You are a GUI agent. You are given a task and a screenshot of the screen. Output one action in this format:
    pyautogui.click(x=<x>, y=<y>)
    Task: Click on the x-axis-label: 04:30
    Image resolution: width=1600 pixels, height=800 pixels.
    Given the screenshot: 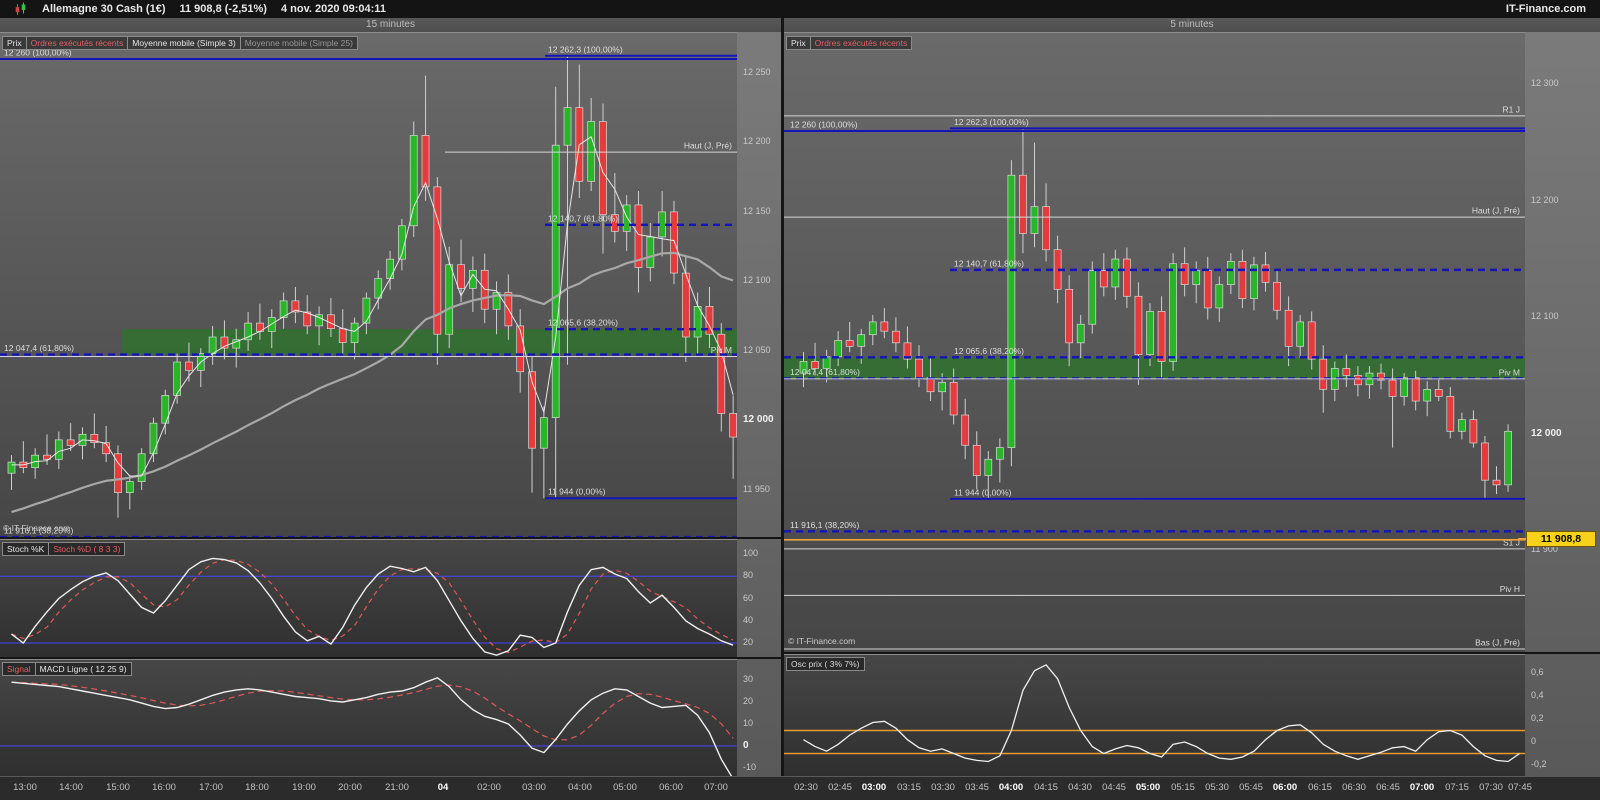 What is the action you would take?
    pyautogui.click(x=1080, y=787)
    